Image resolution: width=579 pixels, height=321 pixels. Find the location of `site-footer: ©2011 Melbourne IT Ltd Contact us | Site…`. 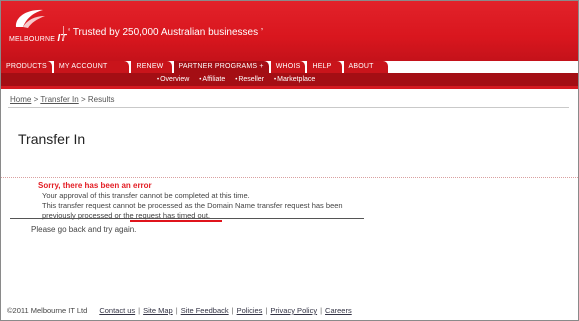

site-footer: ©2011 Melbourne IT Ltd Contact us | Site… is located at coordinates (179, 310).